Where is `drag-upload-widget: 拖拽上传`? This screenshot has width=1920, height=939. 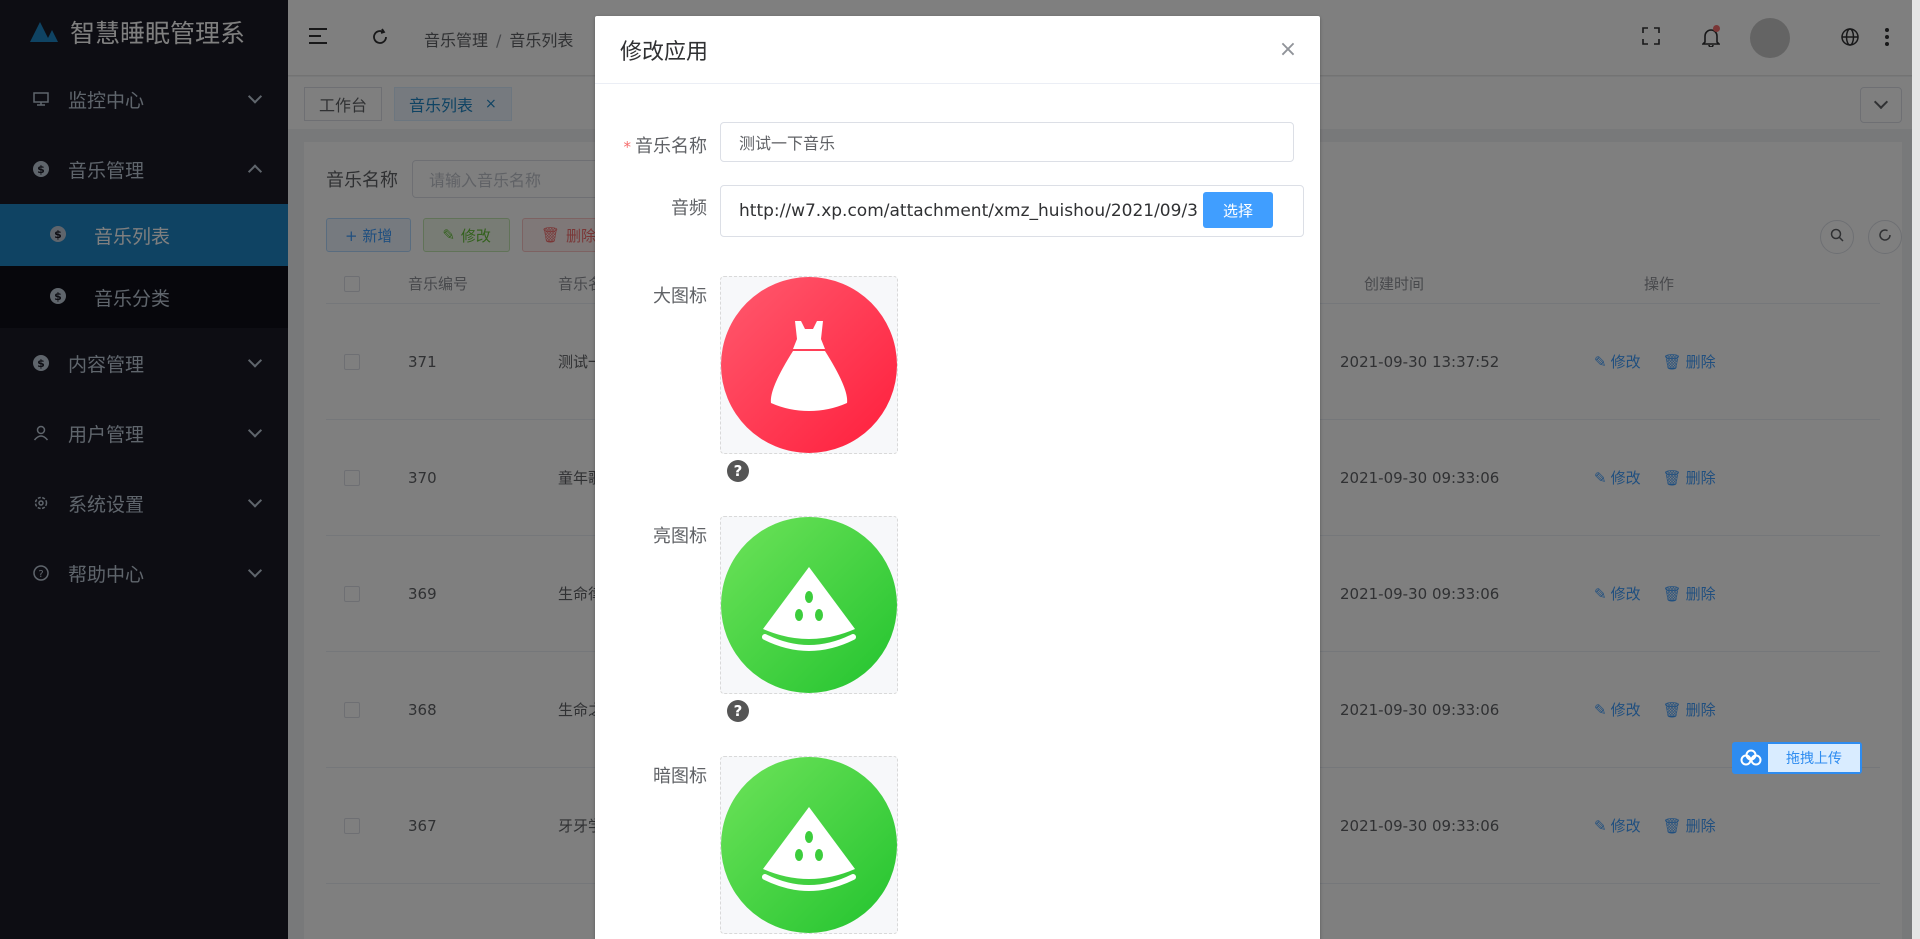 drag-upload-widget: 拖拽上传 is located at coordinates (1797, 758).